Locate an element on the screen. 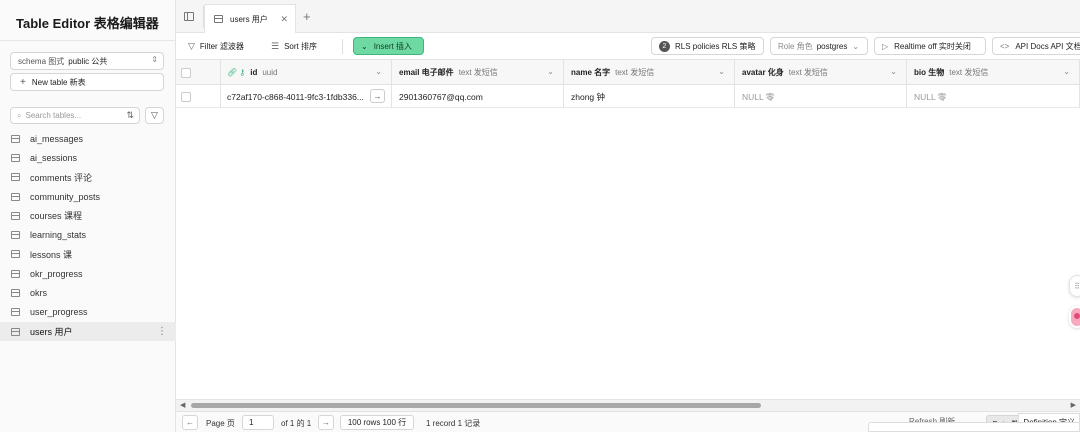 This screenshot has width=1080, height=432. sidebar-item-user-progress: user_progress is located at coordinates (88, 312).